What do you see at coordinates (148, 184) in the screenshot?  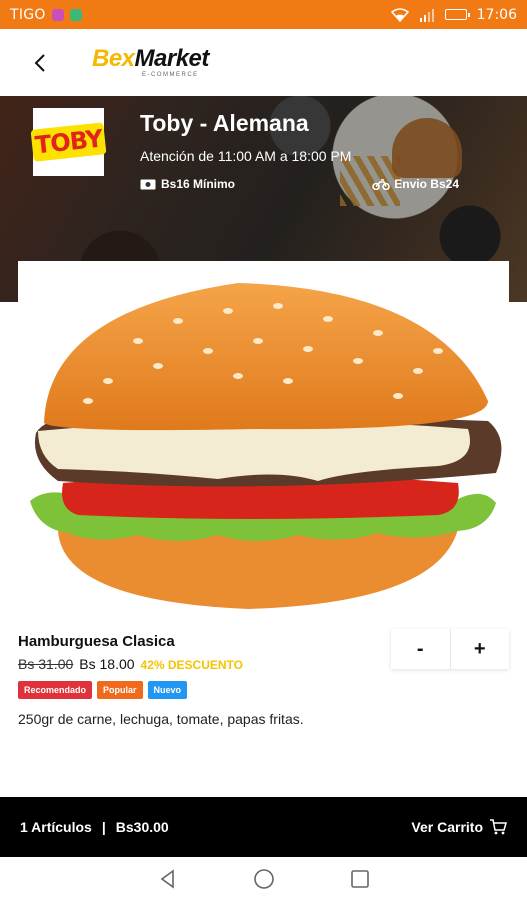 I see `cash-icon` at bounding box center [148, 184].